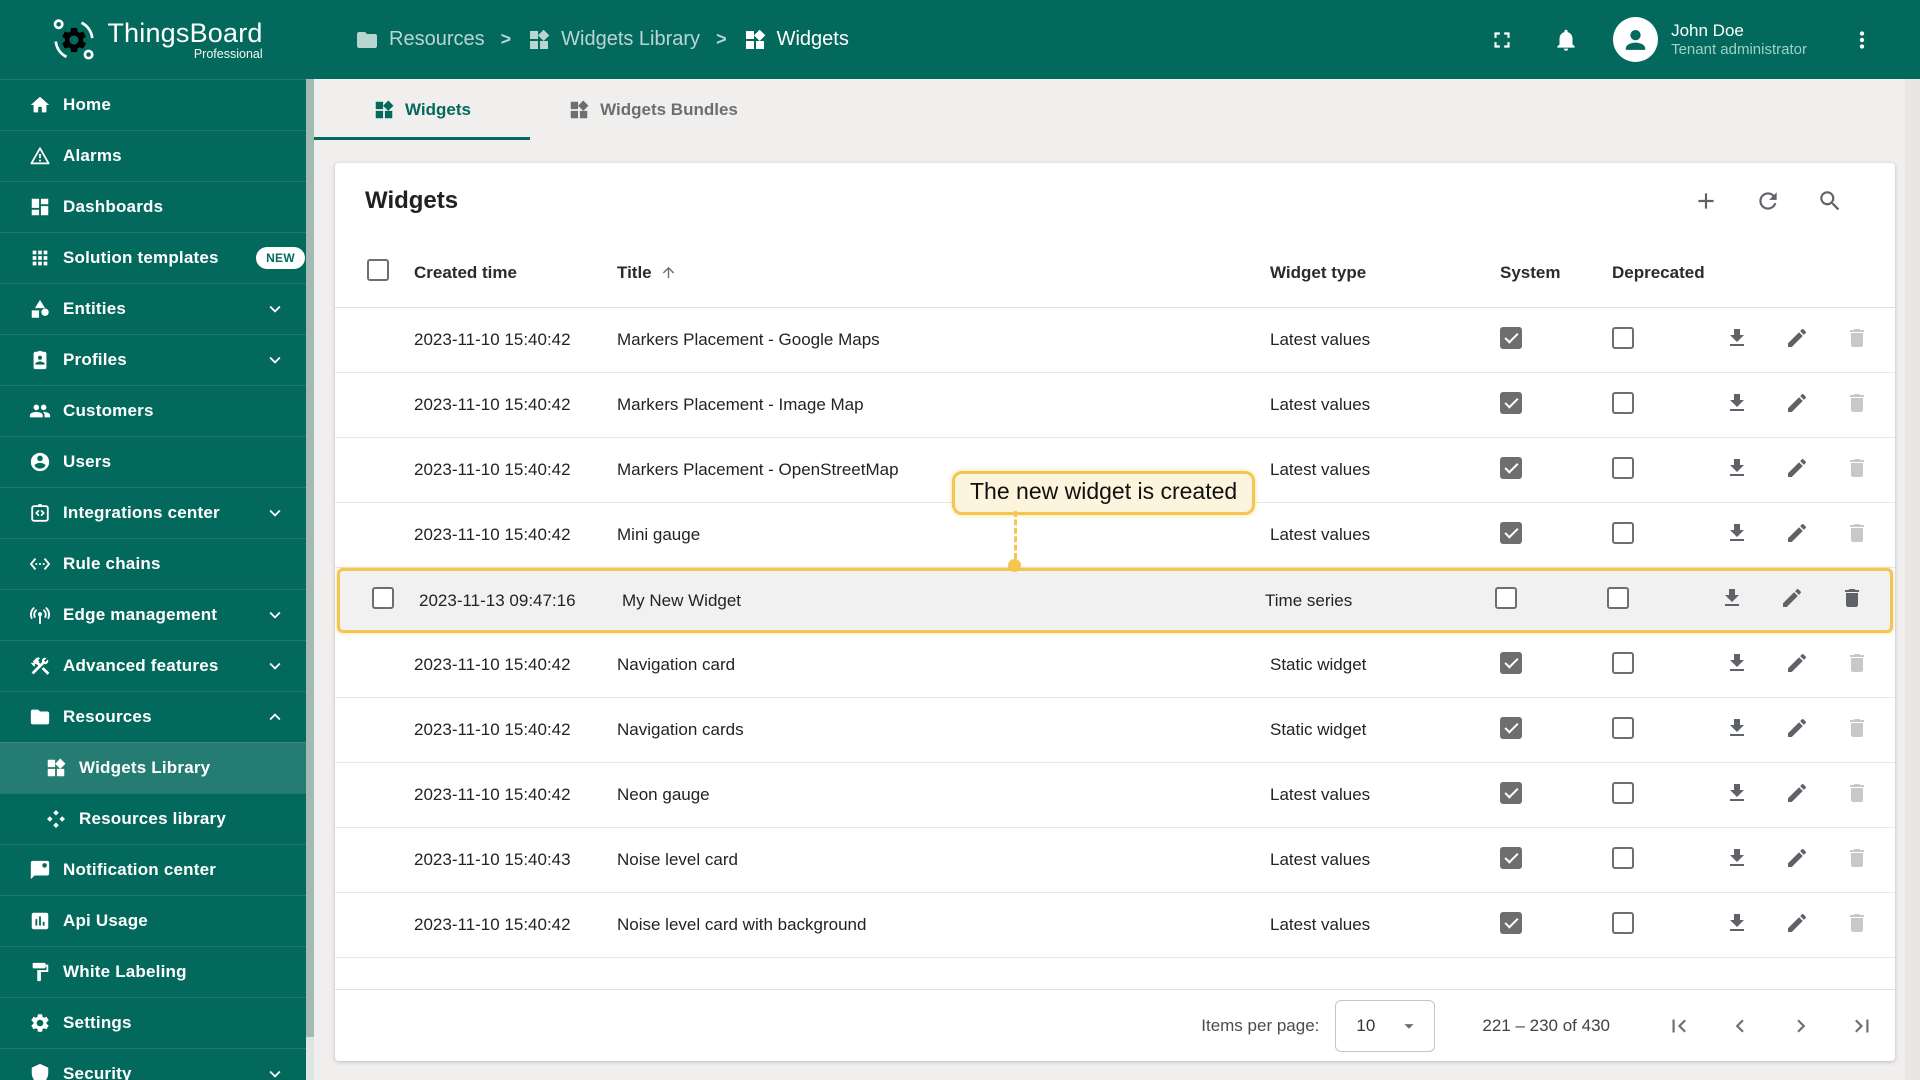  What do you see at coordinates (157, 971) in the screenshot?
I see `sidebar-item-white-labeling: White Labeling` at bounding box center [157, 971].